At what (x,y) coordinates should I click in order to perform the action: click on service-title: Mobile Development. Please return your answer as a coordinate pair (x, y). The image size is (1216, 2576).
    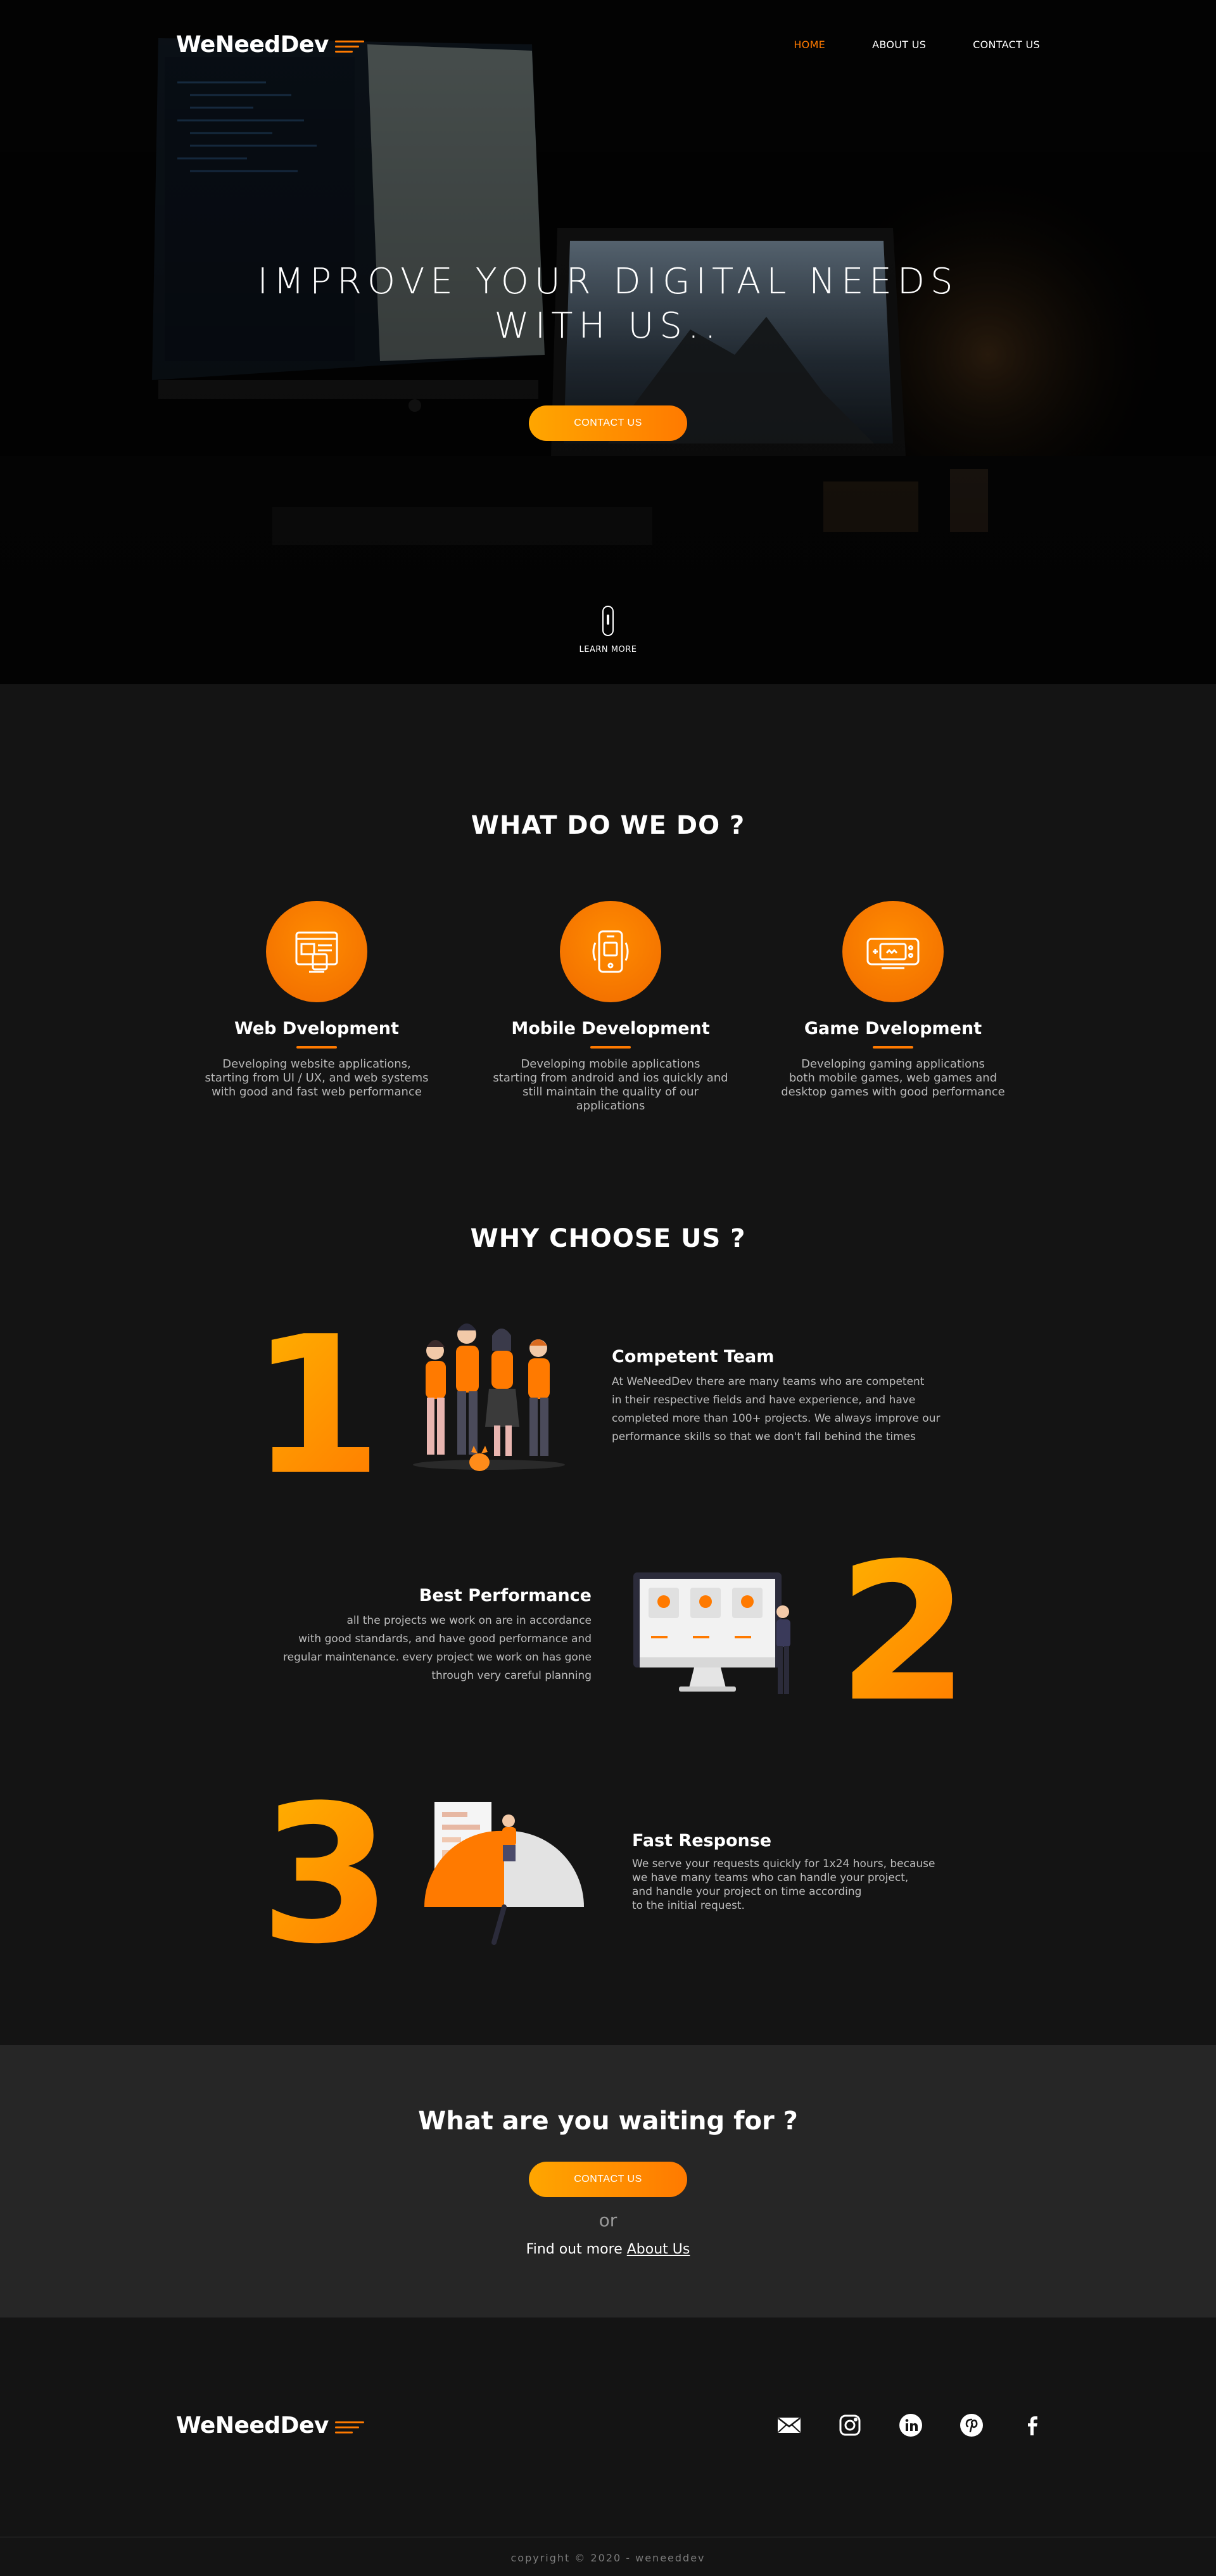
    Looking at the image, I should click on (610, 1029).